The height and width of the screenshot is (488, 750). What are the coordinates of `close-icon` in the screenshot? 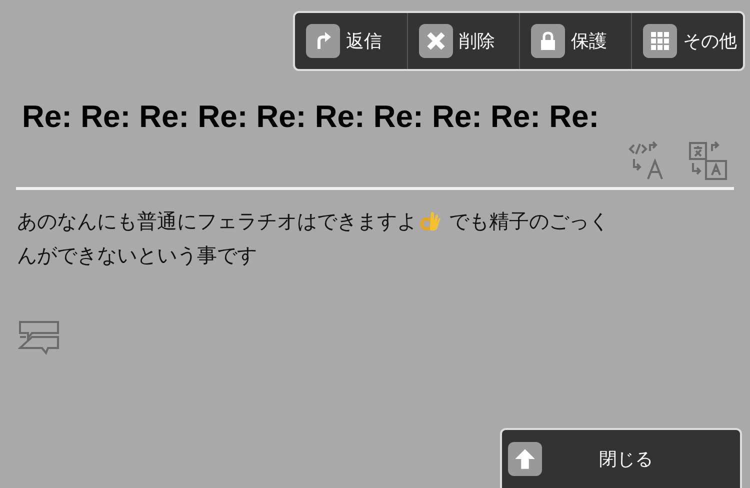 It's located at (436, 41).